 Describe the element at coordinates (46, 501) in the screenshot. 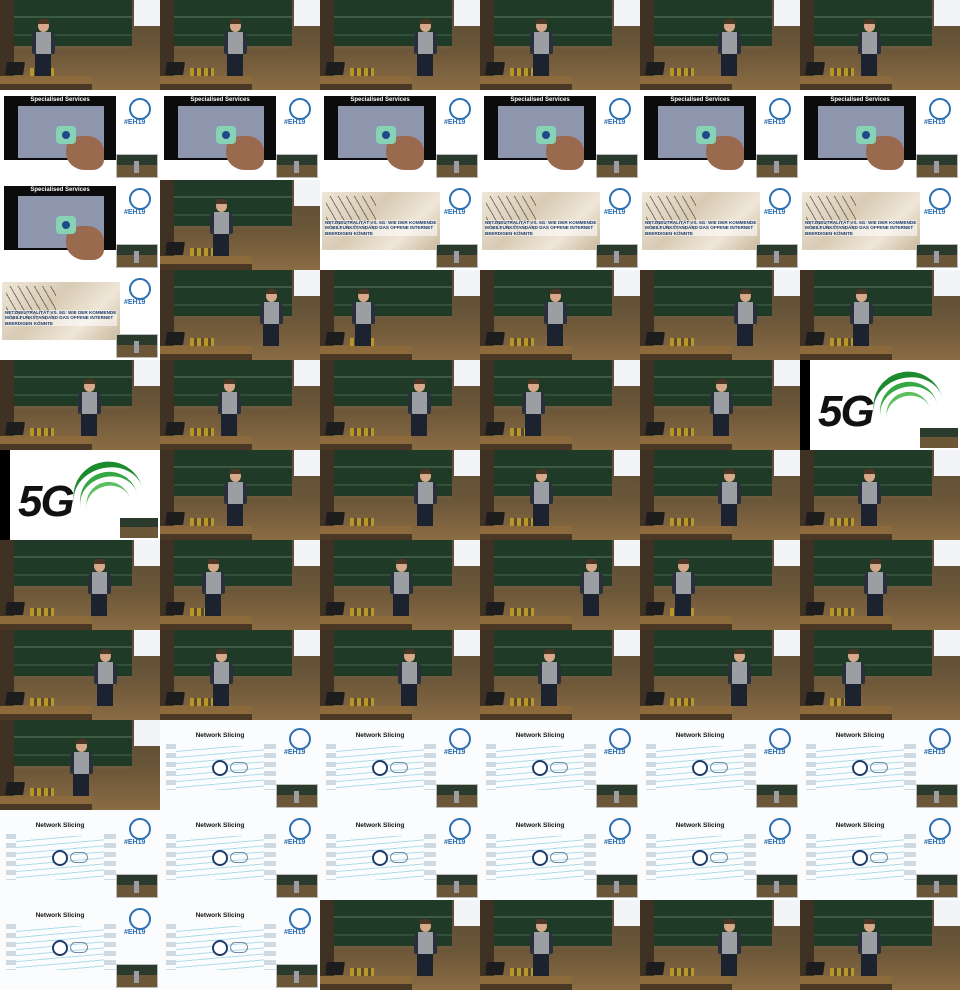

I see `5g-logo-text: 5G` at that location.